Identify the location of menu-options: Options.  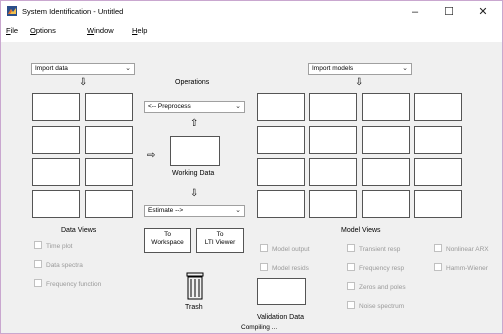
(43, 30).